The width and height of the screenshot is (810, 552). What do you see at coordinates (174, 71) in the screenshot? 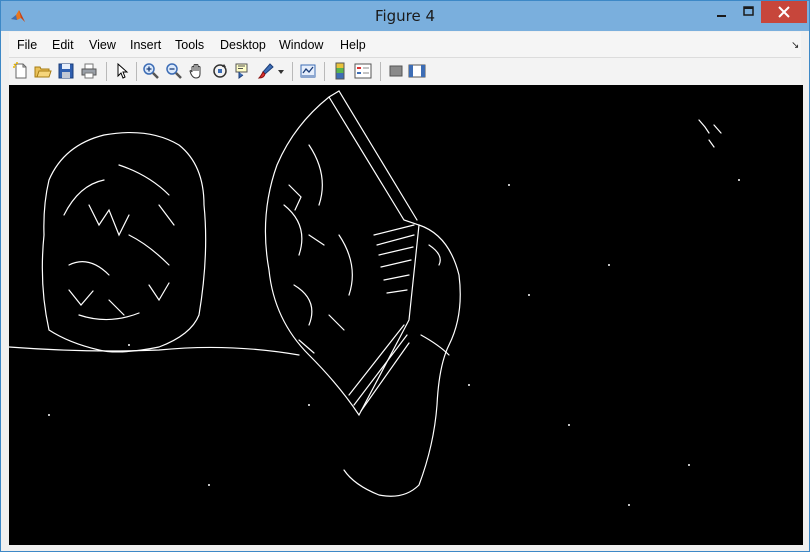
I see `zoom-out-icon` at bounding box center [174, 71].